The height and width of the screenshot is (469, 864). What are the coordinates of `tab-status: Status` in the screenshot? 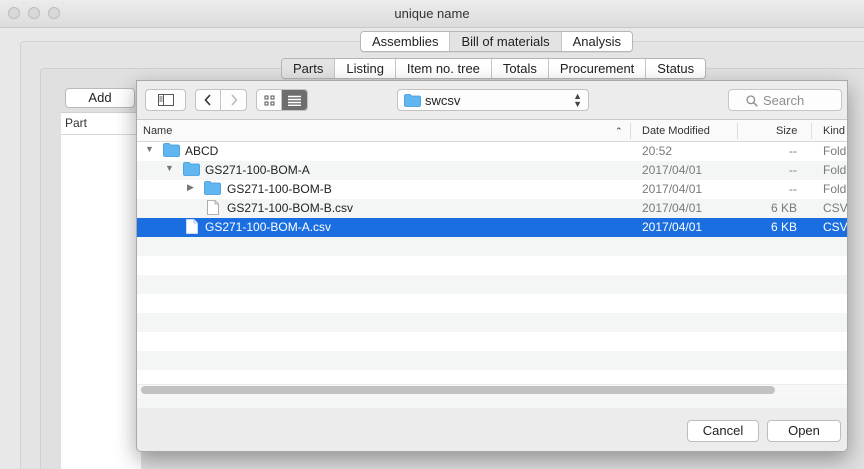 It's located at (676, 68).